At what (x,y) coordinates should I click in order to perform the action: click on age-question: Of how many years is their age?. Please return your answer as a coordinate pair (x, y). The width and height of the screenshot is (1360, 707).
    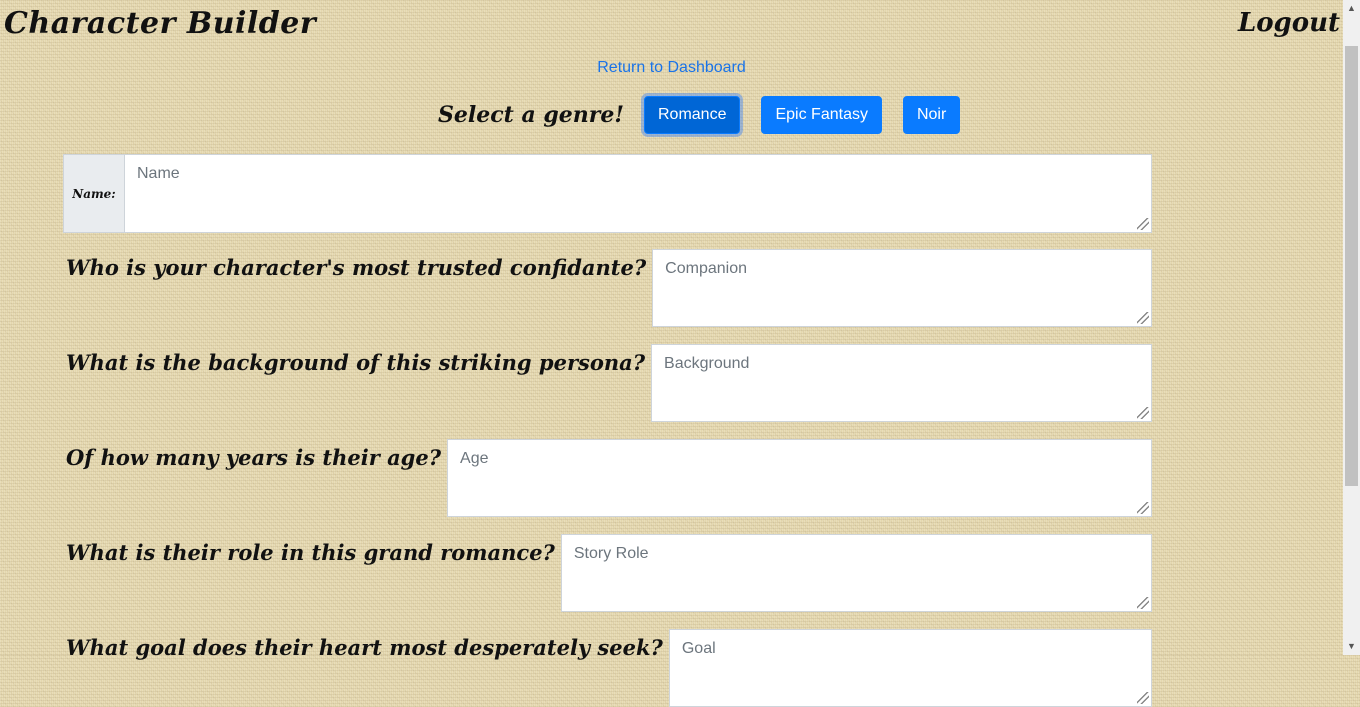
    Looking at the image, I should click on (254, 457).